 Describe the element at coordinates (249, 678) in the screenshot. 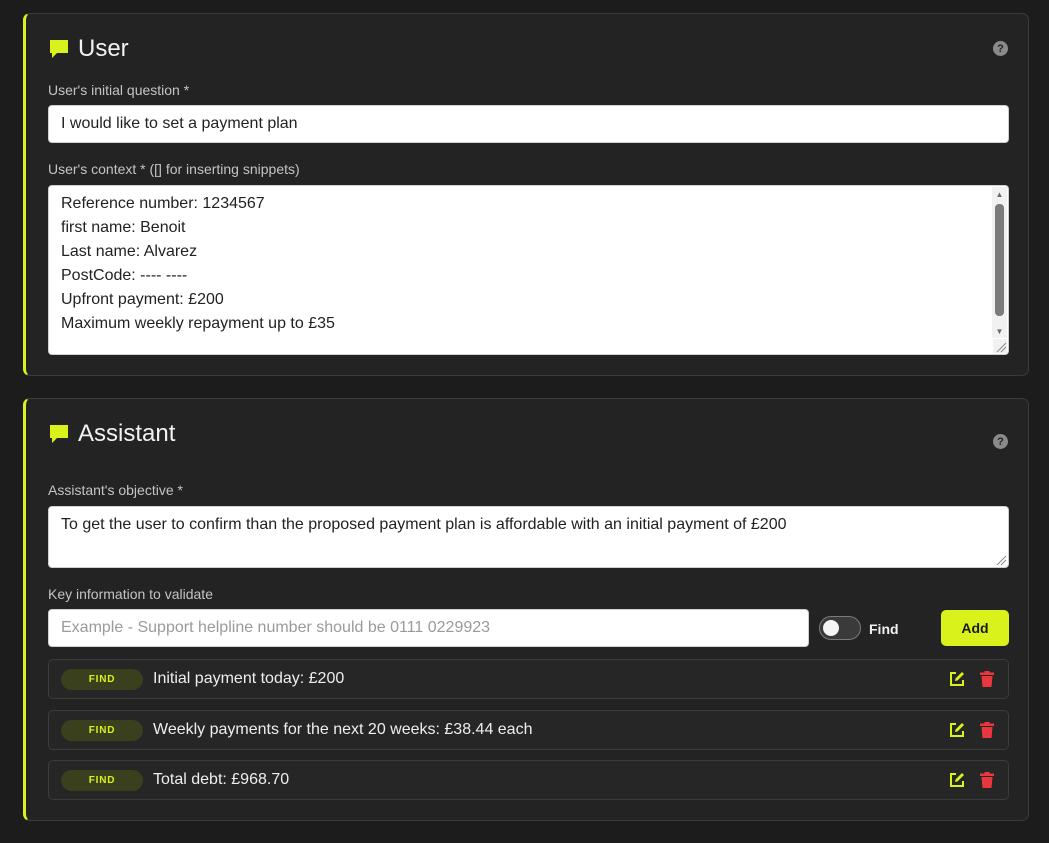

I see `key-info-text: Initial payment today: £200` at that location.